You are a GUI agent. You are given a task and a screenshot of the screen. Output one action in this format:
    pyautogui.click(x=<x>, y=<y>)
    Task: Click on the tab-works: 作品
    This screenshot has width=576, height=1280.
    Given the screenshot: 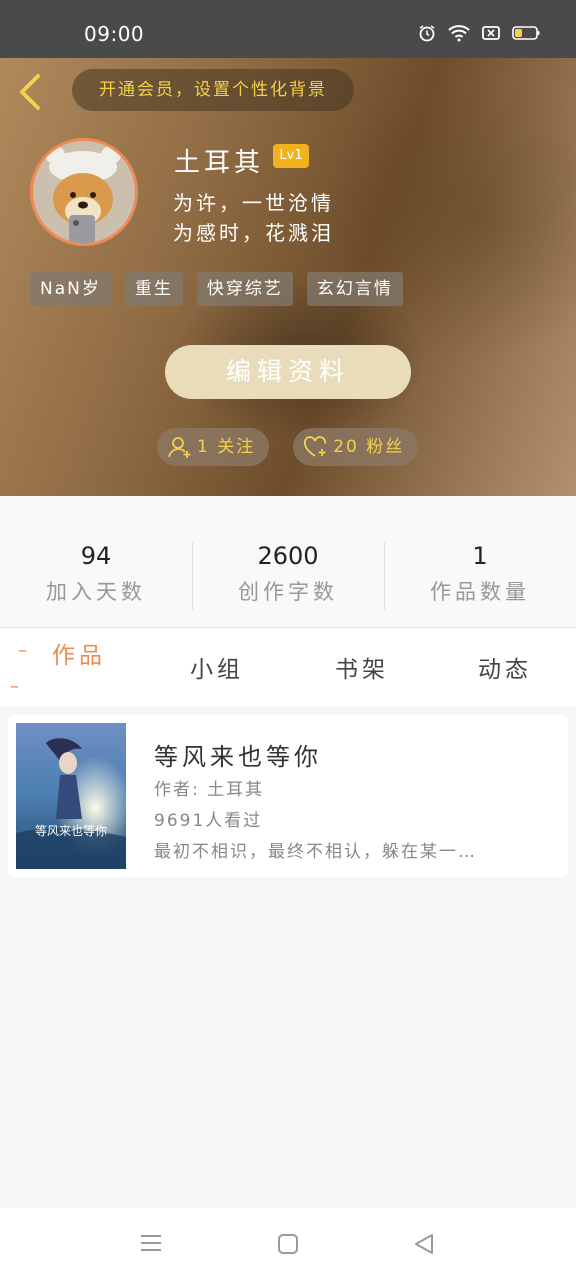 What is the action you would take?
    pyautogui.click(x=79, y=653)
    